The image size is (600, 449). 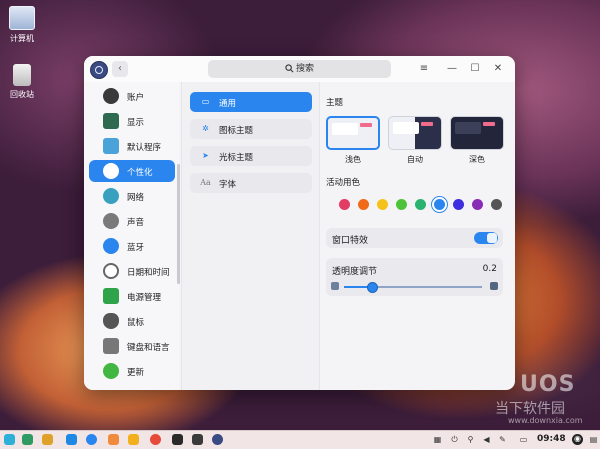 I want to click on network-tray-icon: ▦, so click(x=437, y=439).